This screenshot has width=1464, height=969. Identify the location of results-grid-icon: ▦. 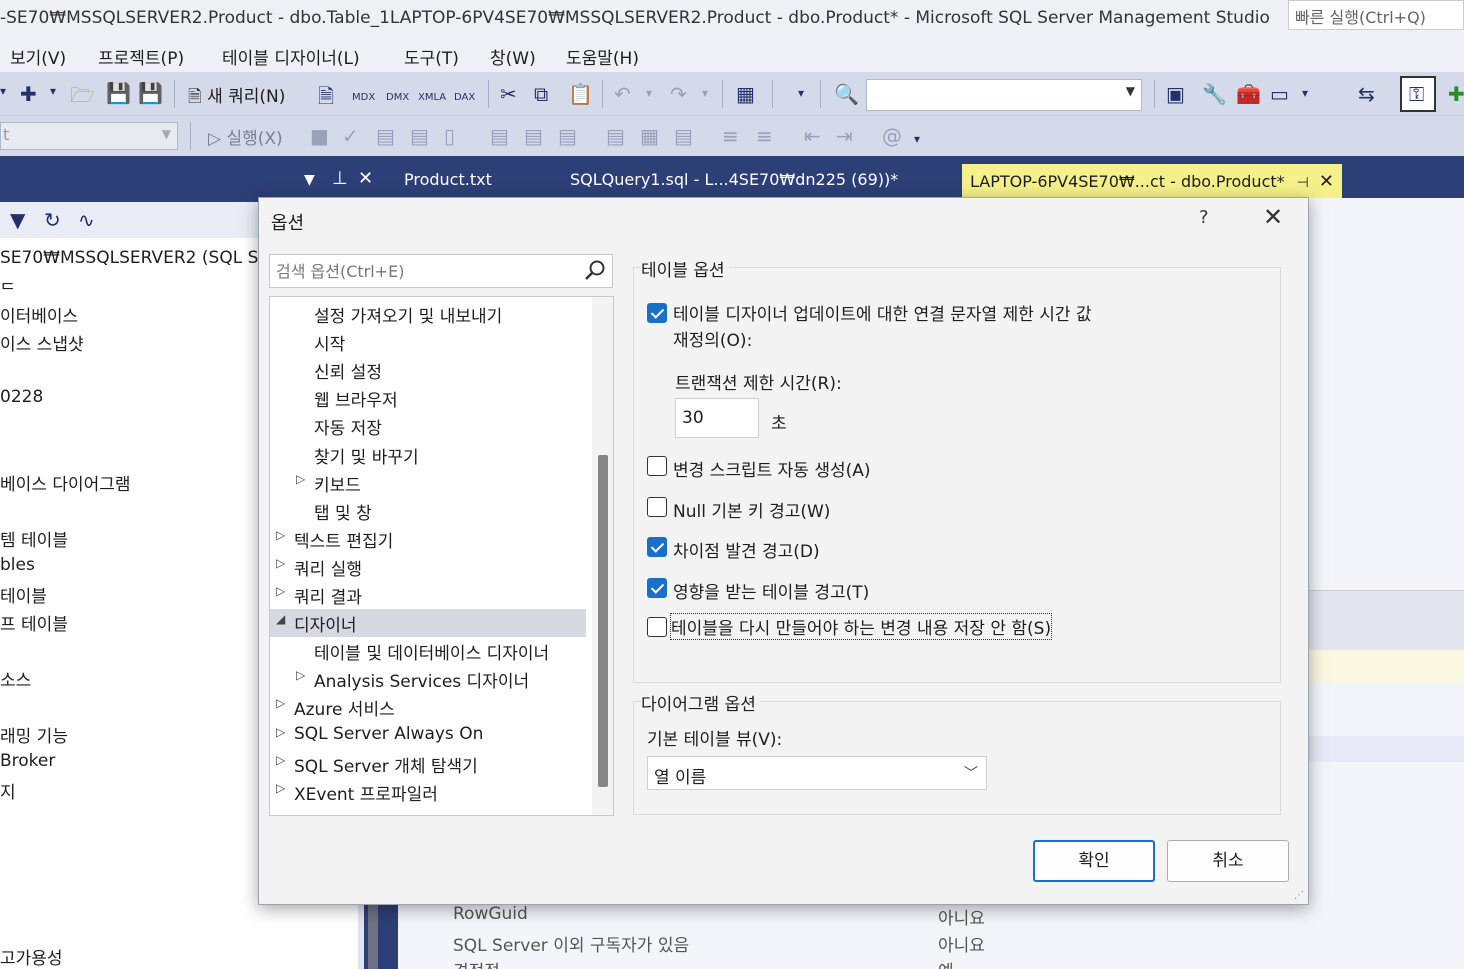
(649, 136).